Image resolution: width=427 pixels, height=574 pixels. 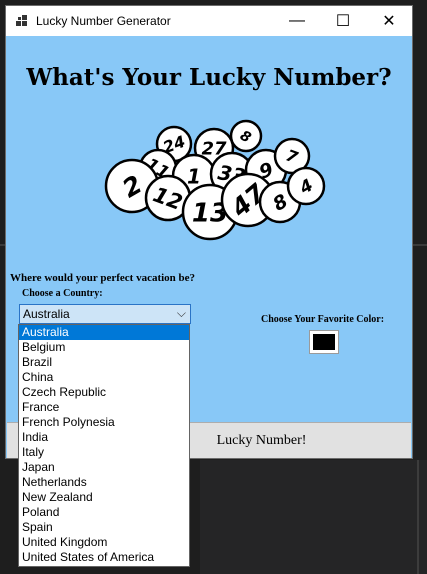 What do you see at coordinates (104, 407) in the screenshot?
I see `dropdown-option: France` at bounding box center [104, 407].